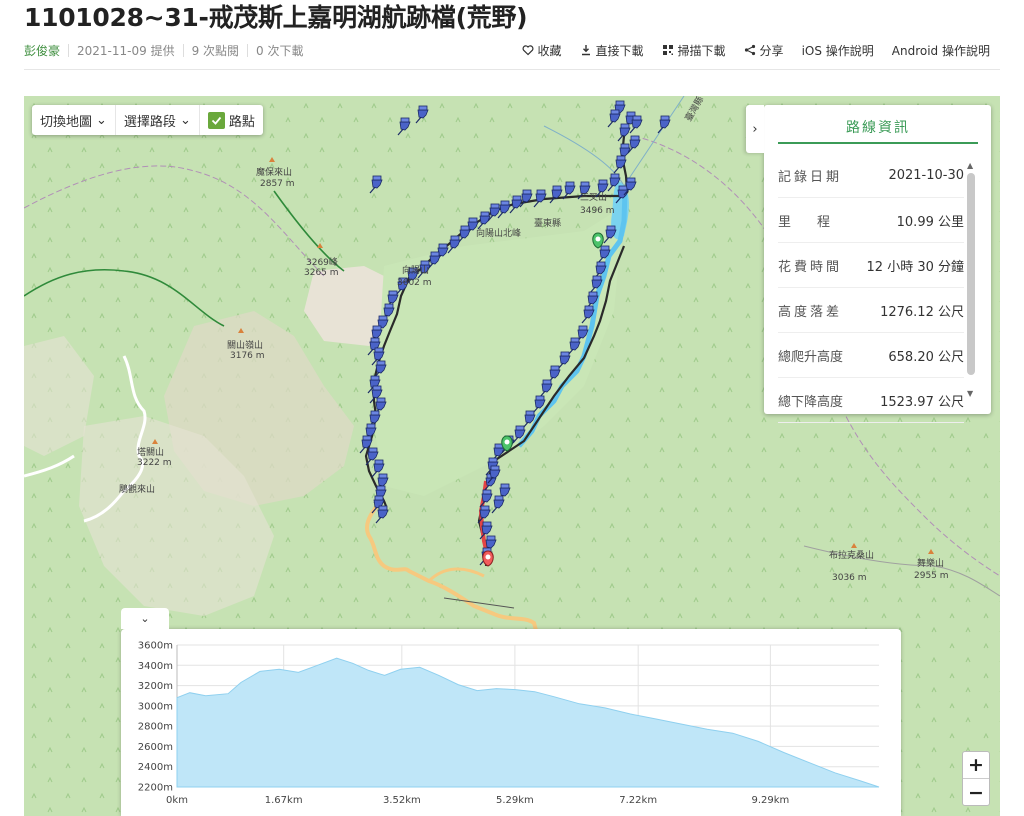 This screenshot has width=1024, height=816. What do you see at coordinates (970, 393) in the screenshot?
I see `scroll-down-icon: ▼` at bounding box center [970, 393].